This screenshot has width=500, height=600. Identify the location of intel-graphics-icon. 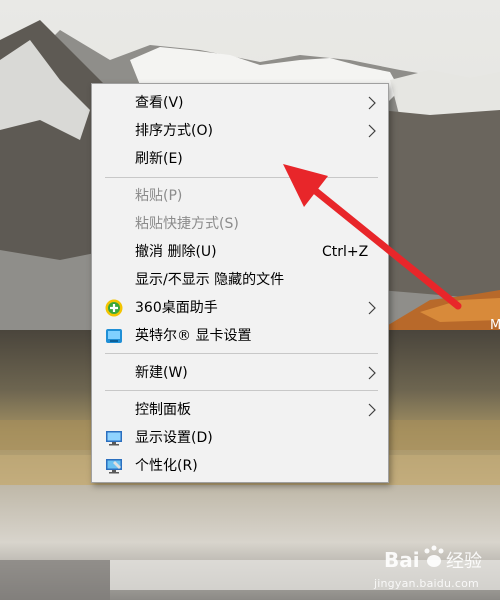
(114, 336).